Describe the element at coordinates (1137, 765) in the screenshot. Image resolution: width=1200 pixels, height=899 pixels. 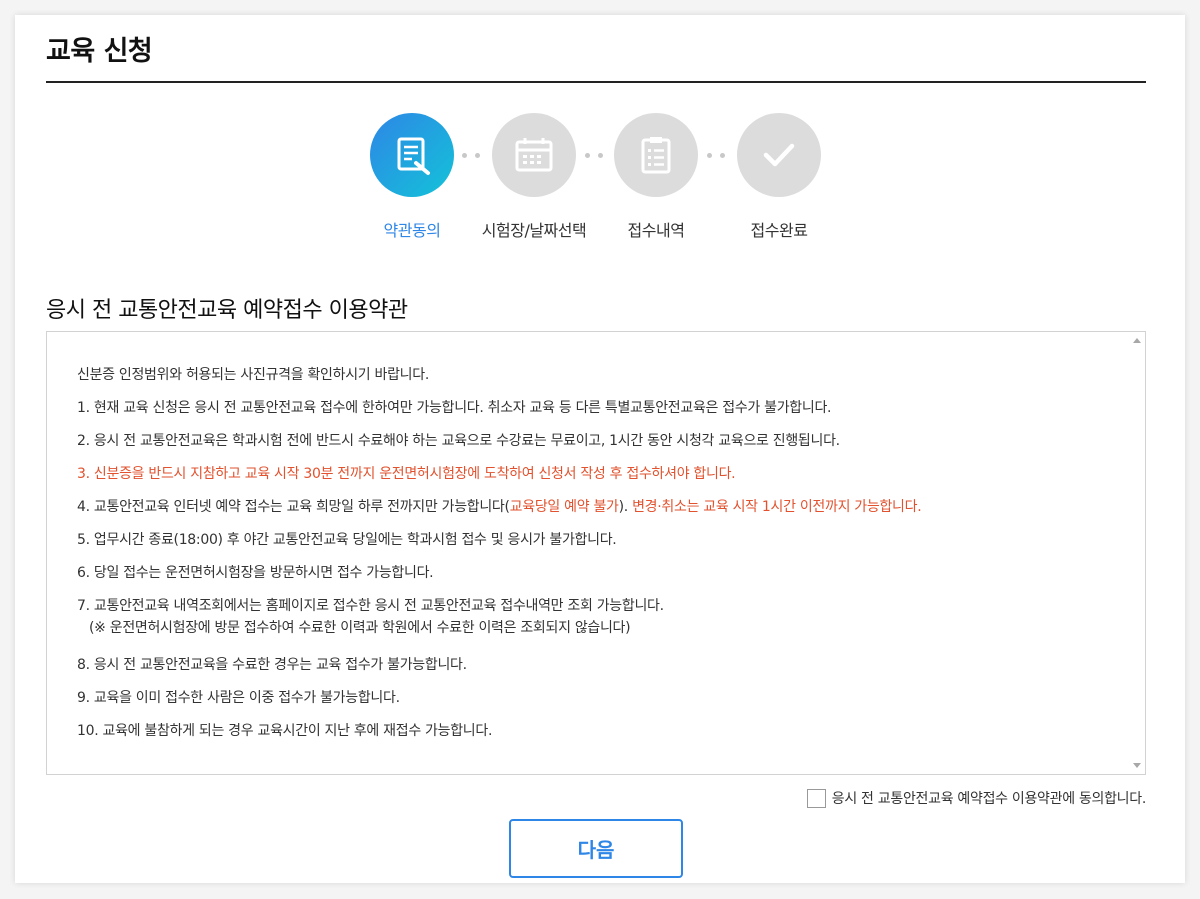
I see `scroll-down-arrow-icon` at that location.